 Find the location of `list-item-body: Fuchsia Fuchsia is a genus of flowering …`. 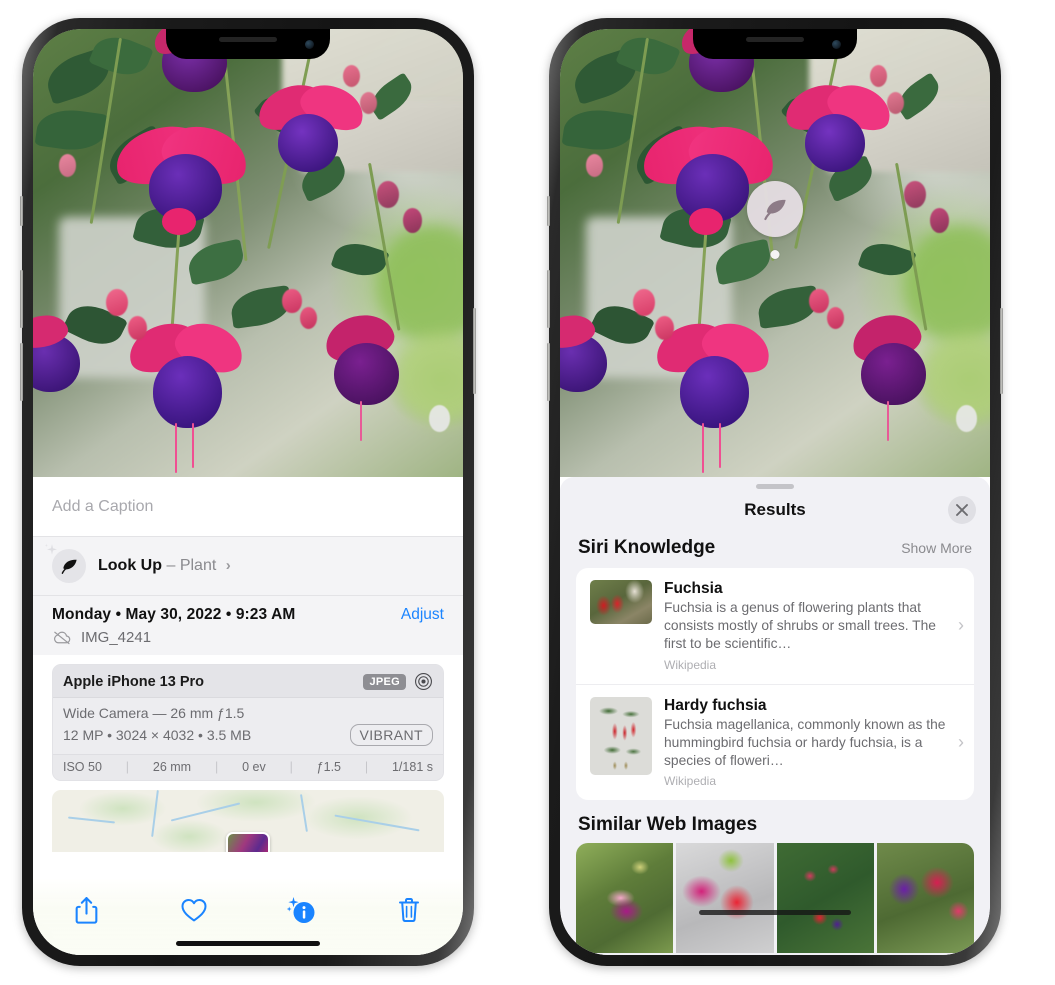

list-item-body: Fuchsia Fuchsia is a genus of flowering … is located at coordinates (805, 626).